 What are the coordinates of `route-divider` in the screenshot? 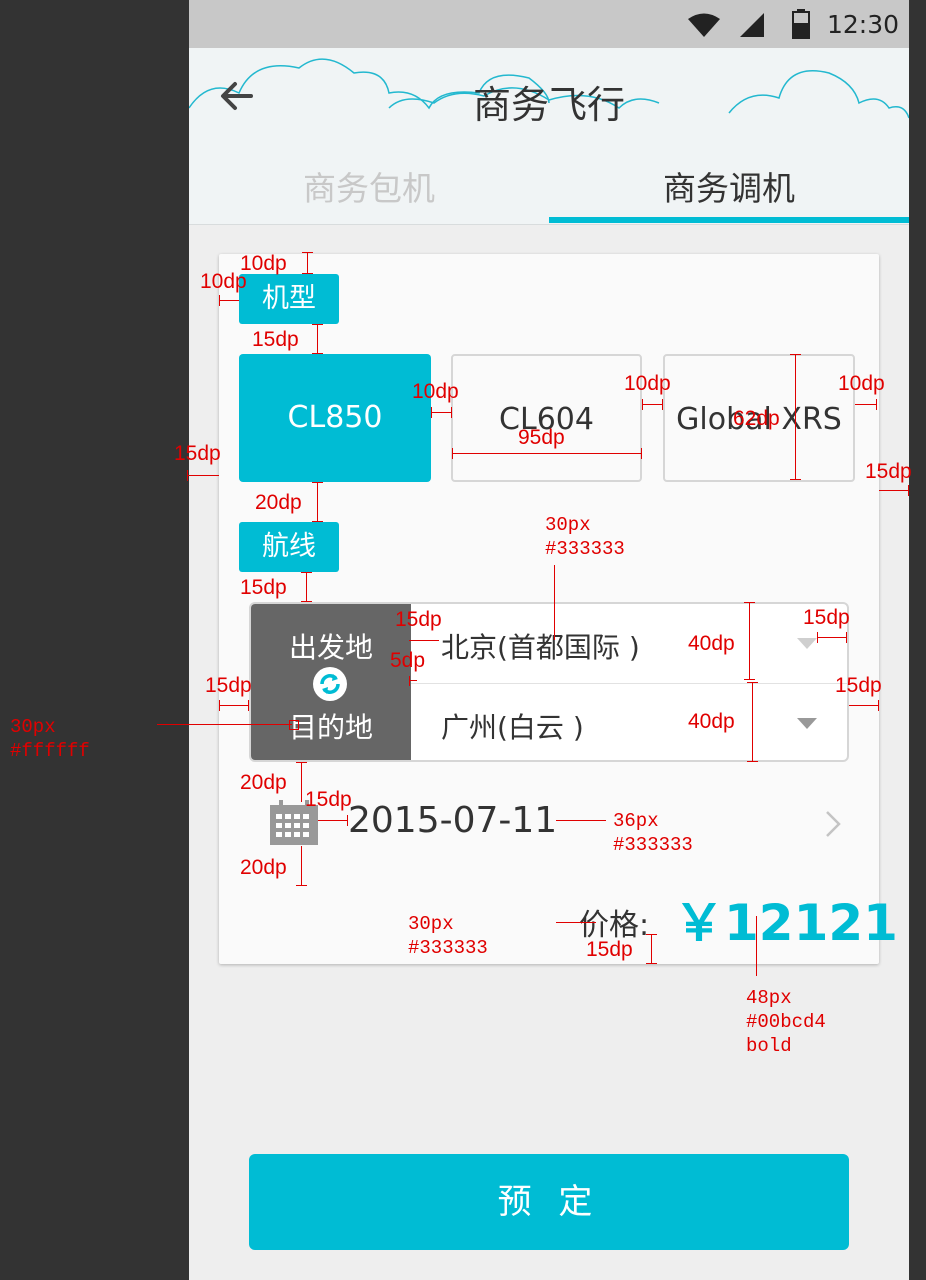 It's located at (629, 683).